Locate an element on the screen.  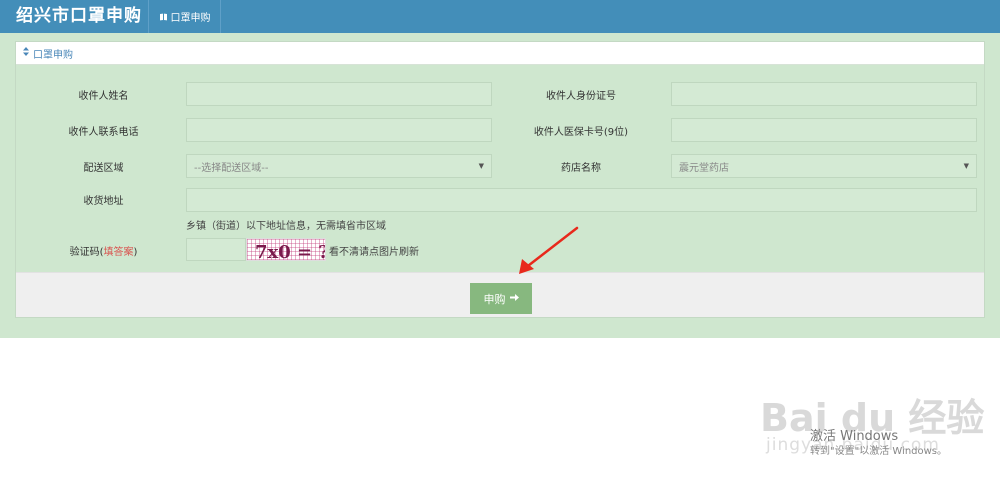
name-label: 收件人姓名 is located at coordinates (103, 96).